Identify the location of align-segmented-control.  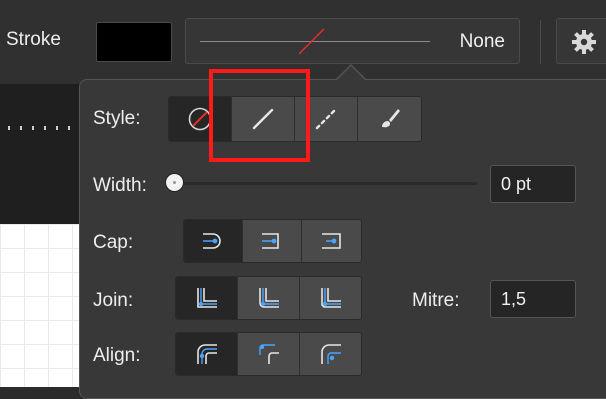
(268, 354).